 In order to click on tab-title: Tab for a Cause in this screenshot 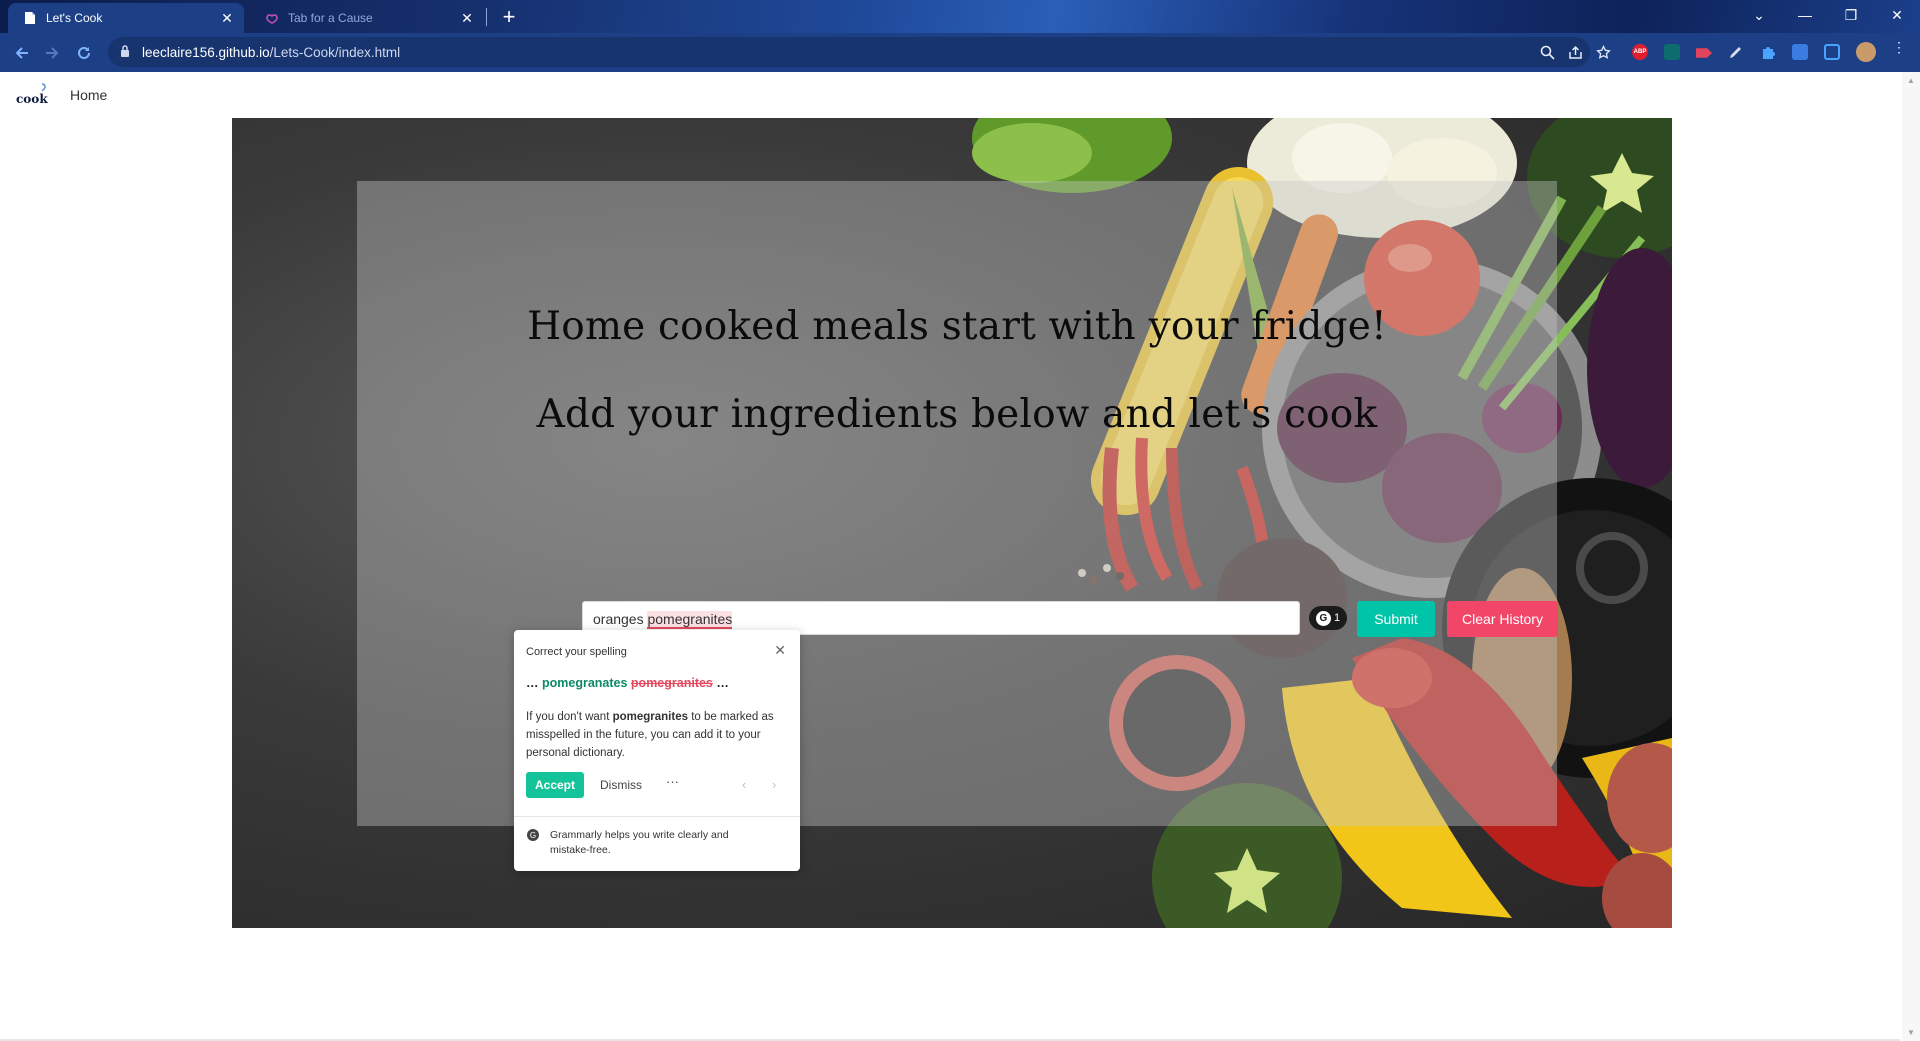, I will do `click(330, 18)`.